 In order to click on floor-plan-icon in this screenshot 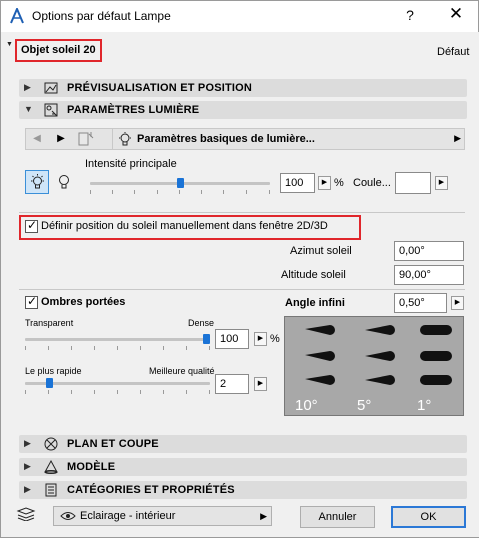, I will do `click(26, 514)`.